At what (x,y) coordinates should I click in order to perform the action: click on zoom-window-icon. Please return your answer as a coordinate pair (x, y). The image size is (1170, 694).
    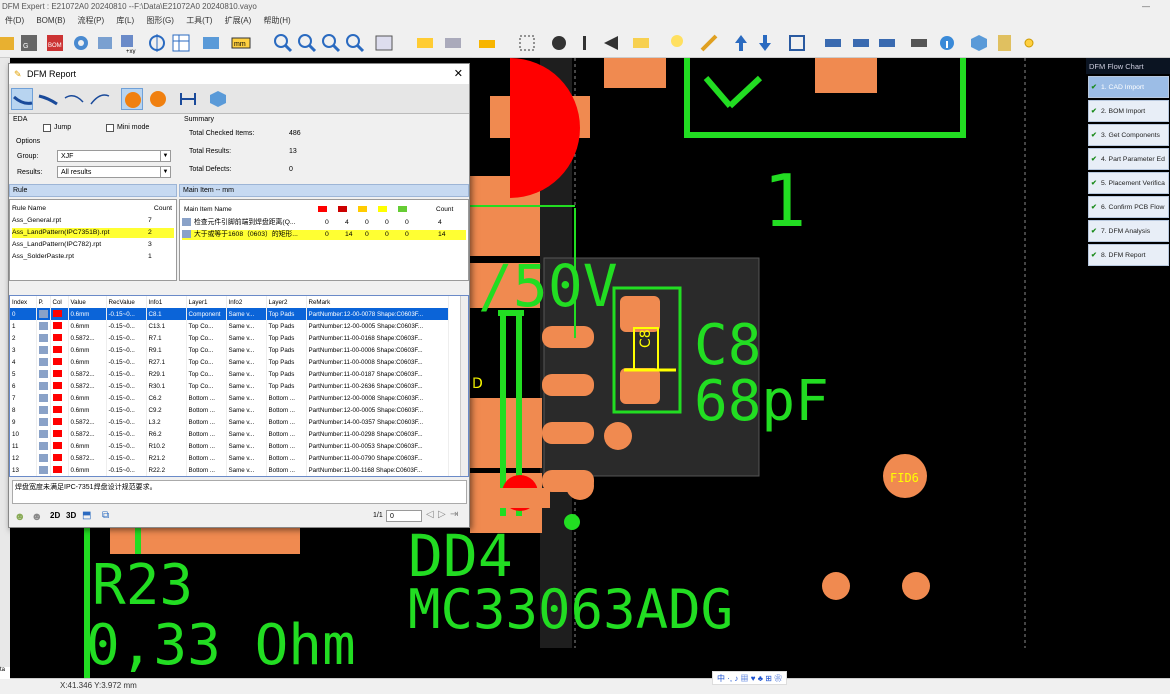
    Looking at the image, I should click on (355, 43).